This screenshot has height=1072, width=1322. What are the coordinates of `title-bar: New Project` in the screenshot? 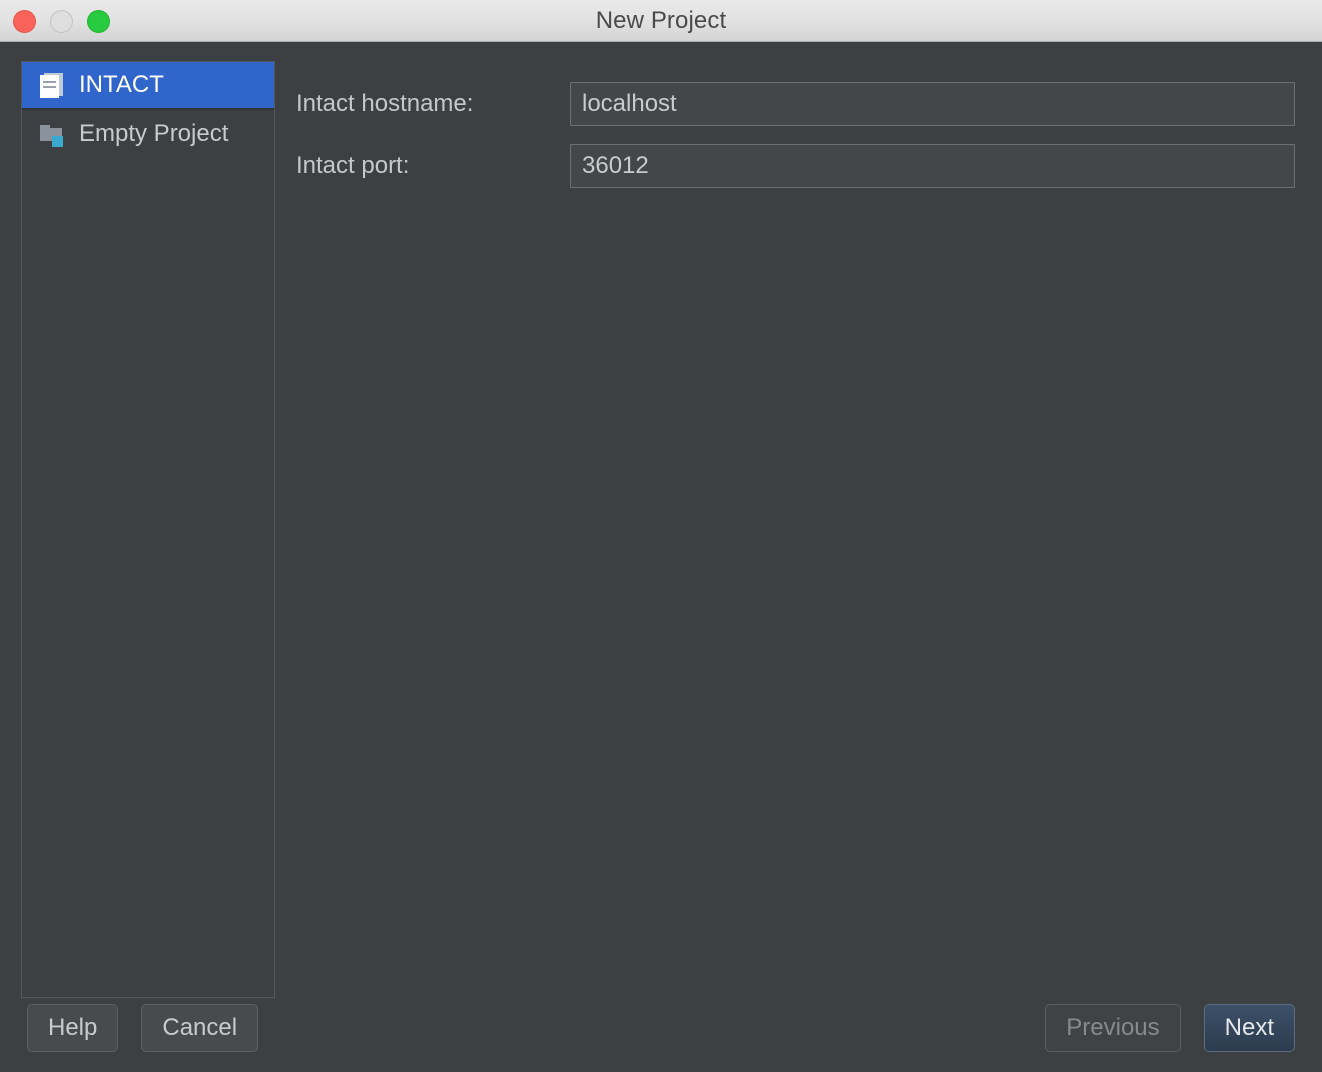 It's located at (661, 21).